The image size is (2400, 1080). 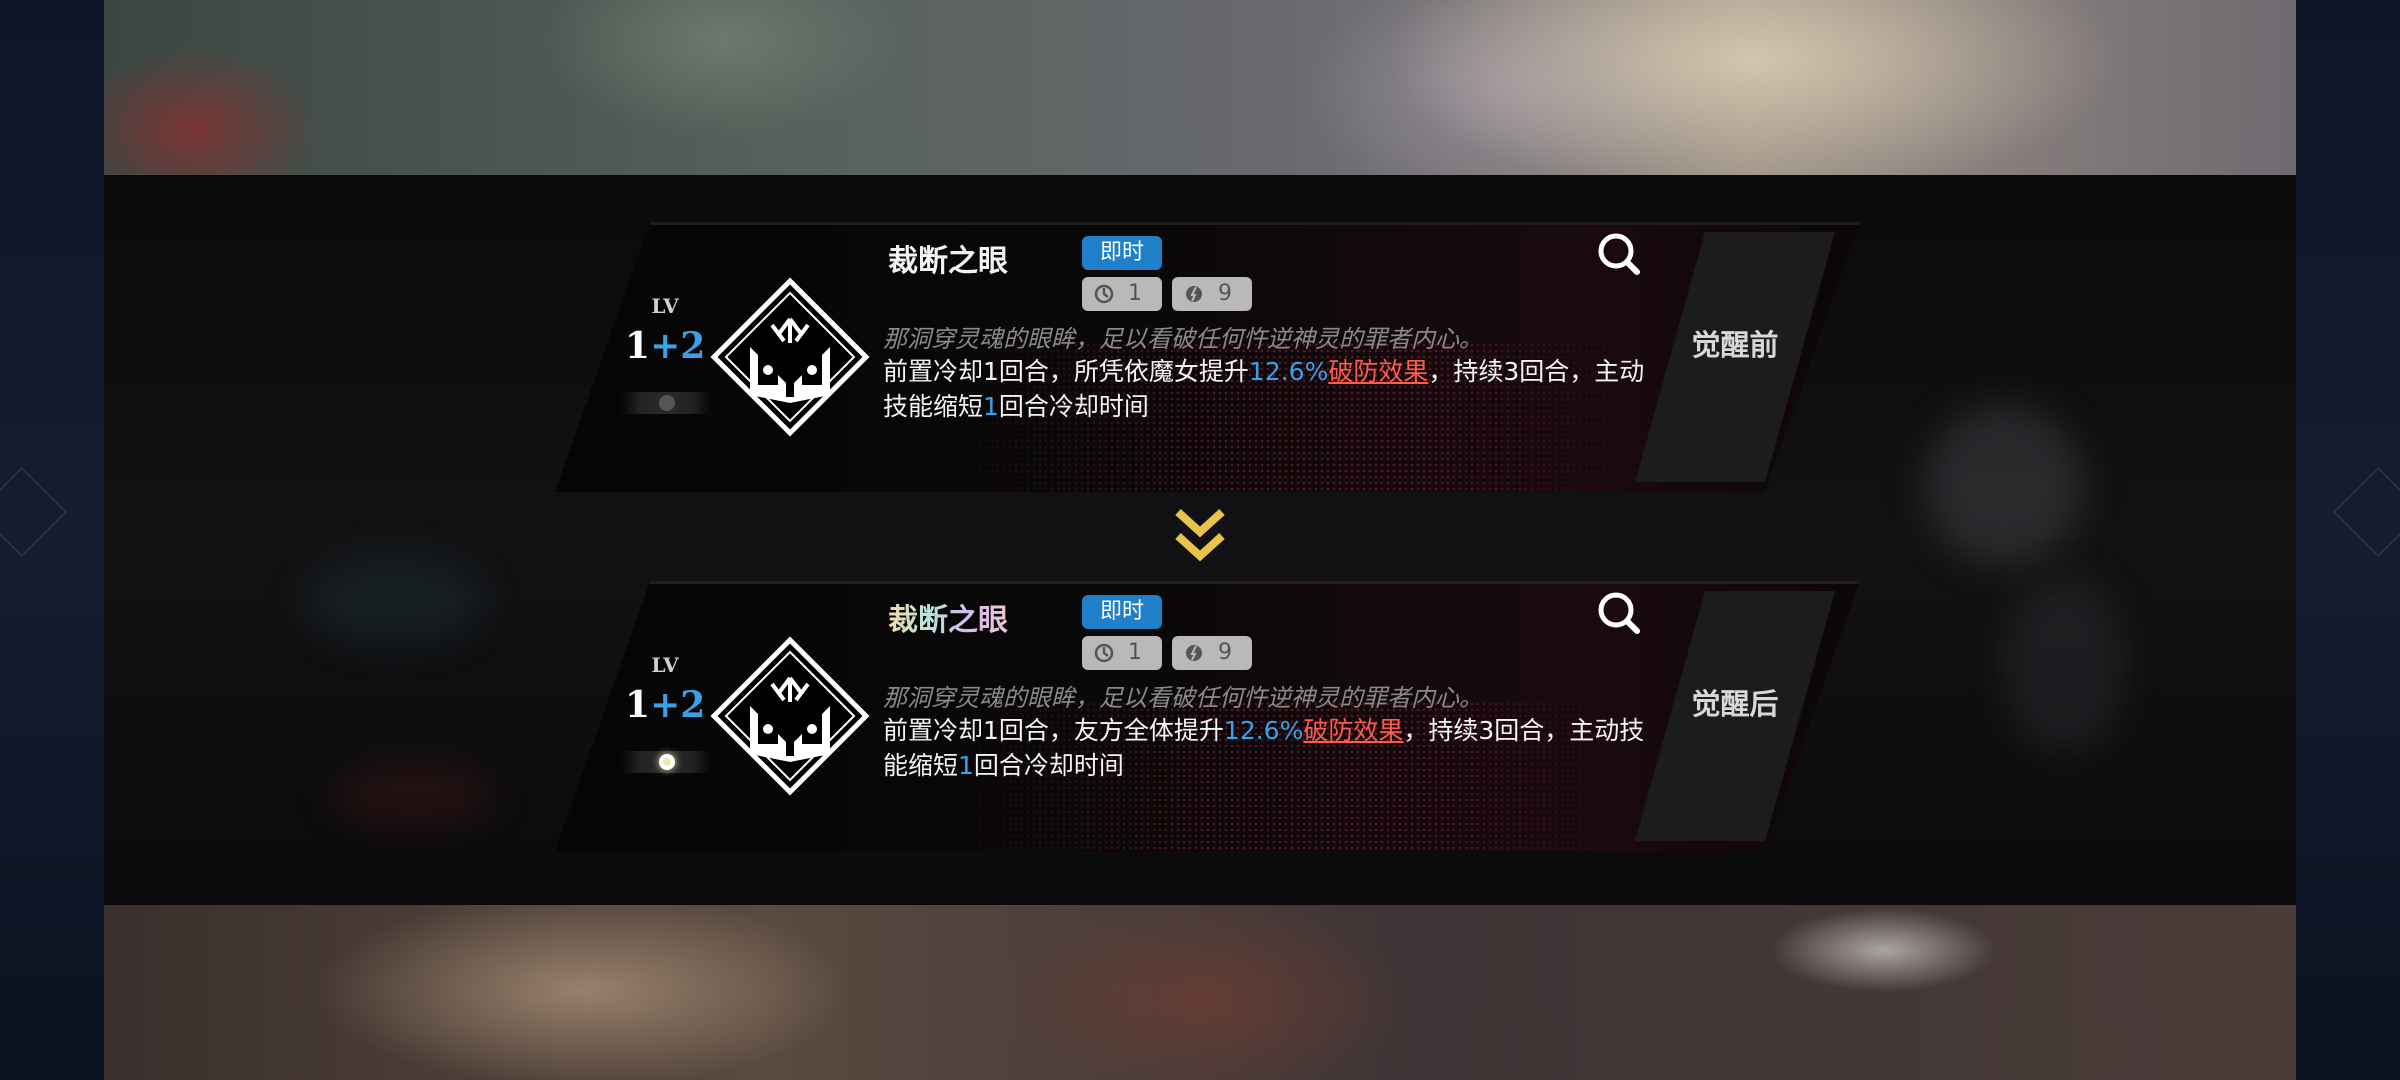 I want to click on state-badge: 觉醒前, so click(x=1735, y=345).